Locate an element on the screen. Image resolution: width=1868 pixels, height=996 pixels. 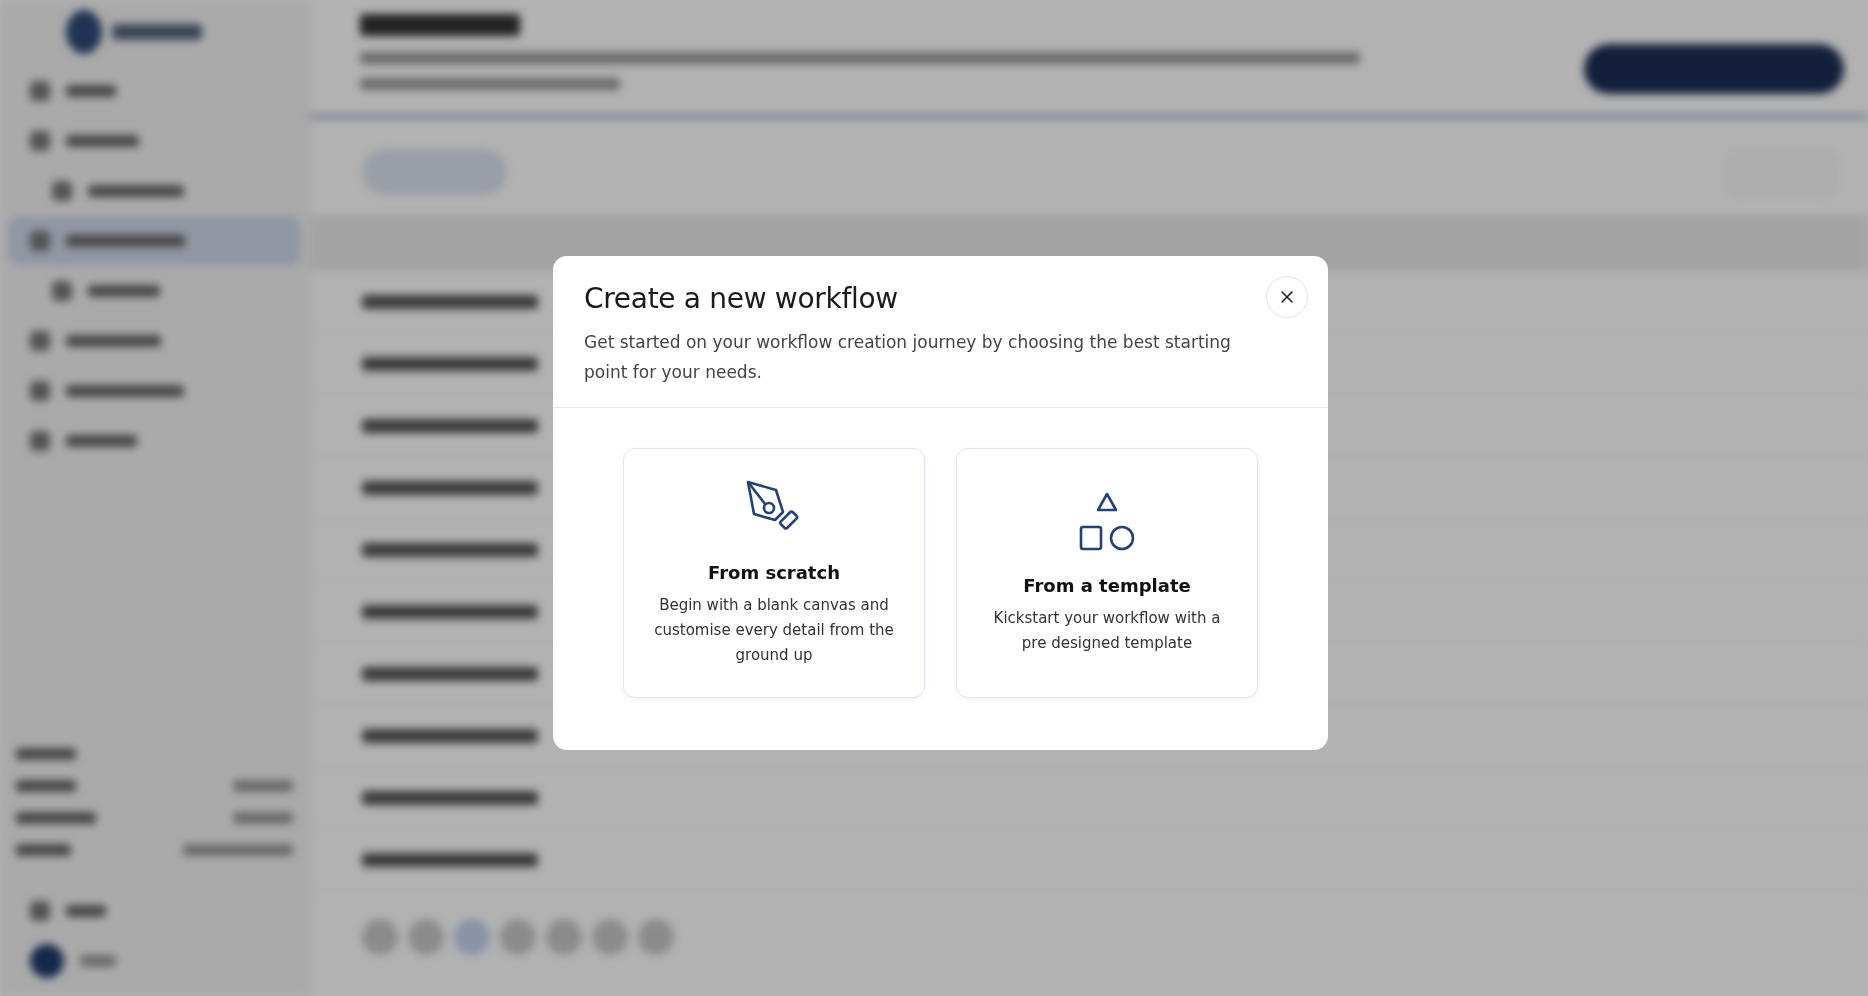
close-icon is located at coordinates (1287, 297).